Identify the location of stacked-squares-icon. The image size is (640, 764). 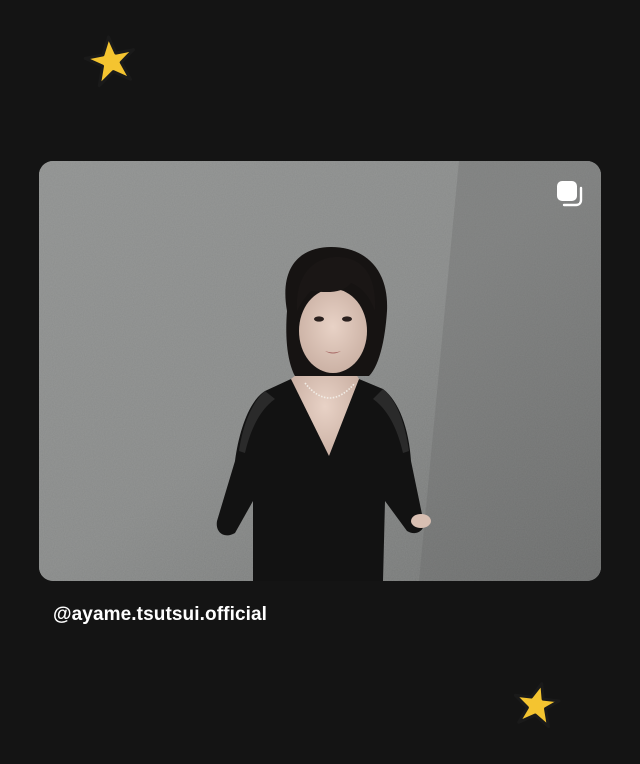
(570, 194).